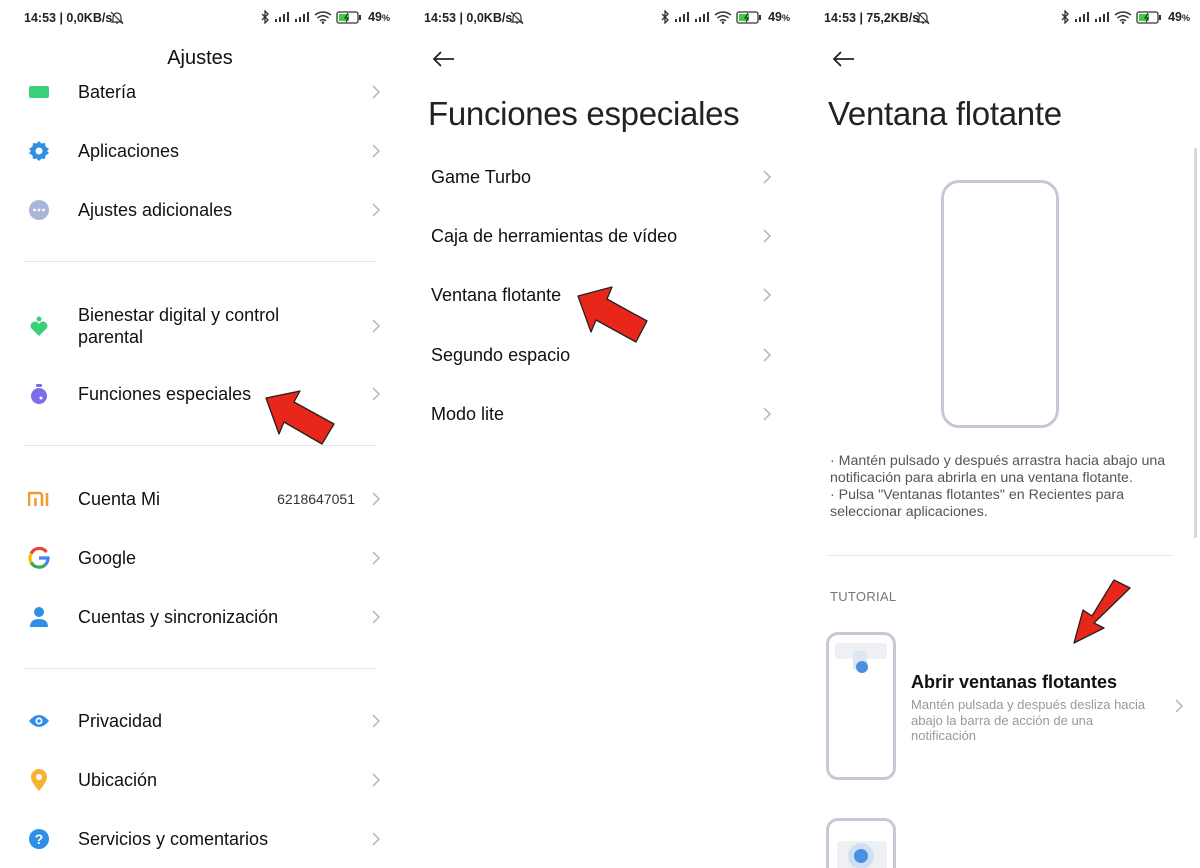 The image size is (1200, 868). What do you see at coordinates (200, 101) in the screenshot?
I see `settings-item-bateria: Batería` at bounding box center [200, 101].